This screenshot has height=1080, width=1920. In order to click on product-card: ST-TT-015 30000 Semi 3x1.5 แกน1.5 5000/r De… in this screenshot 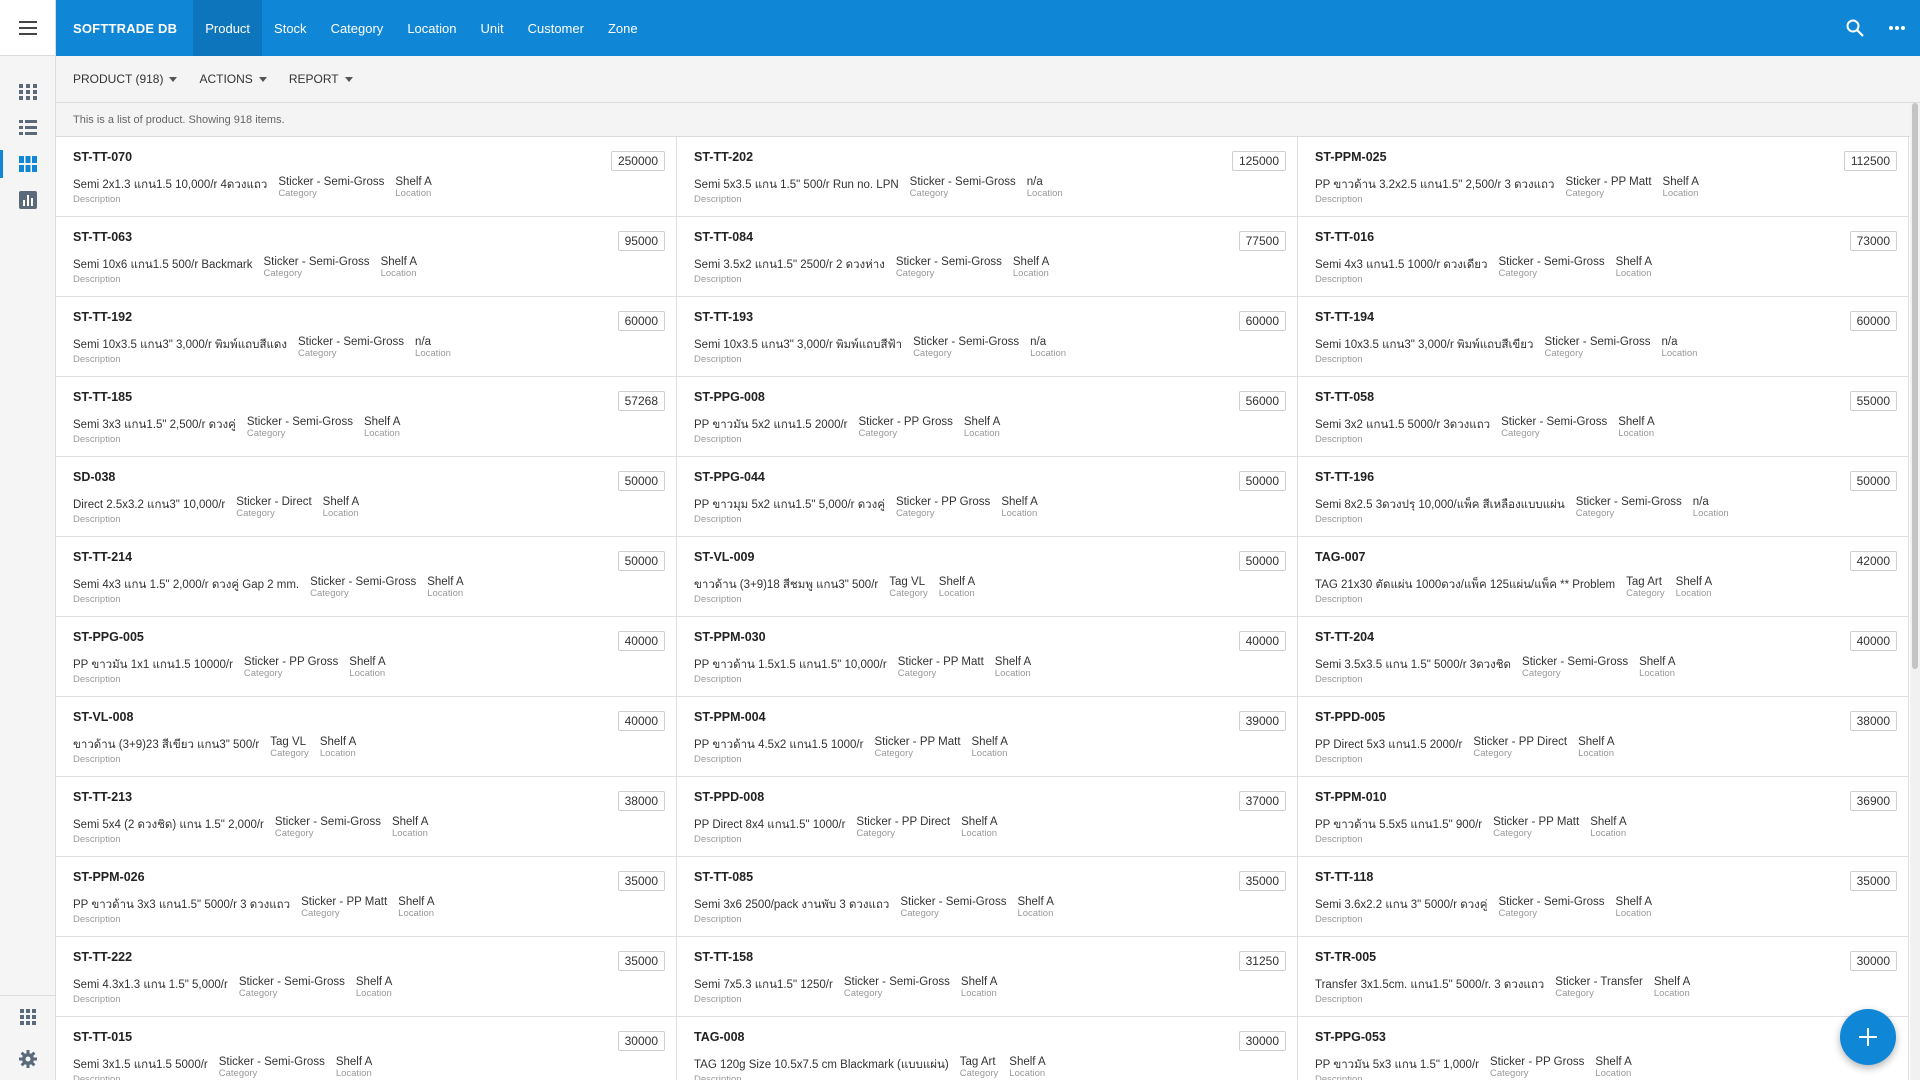, I will do `click(366, 1048)`.